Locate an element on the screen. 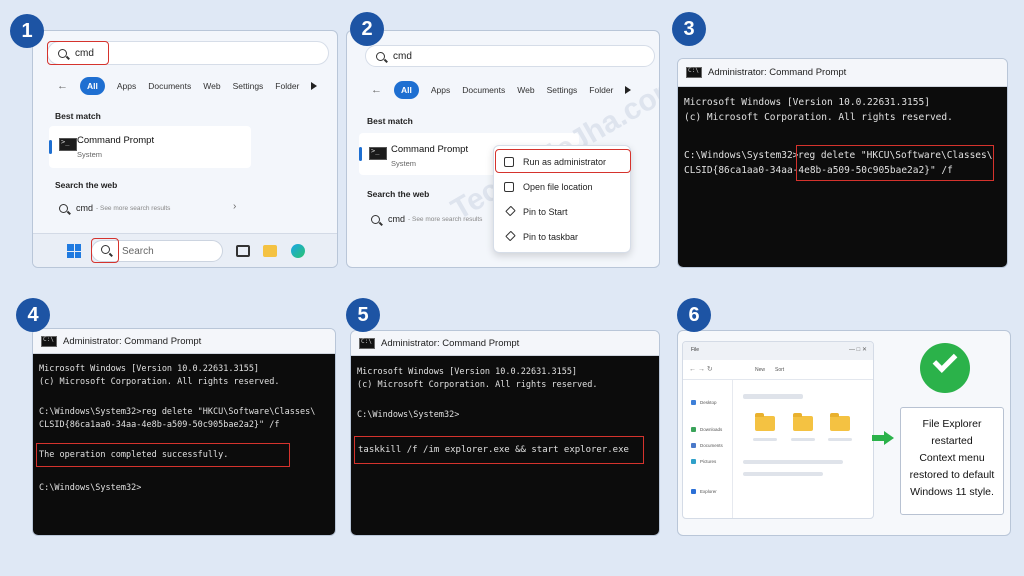  nav-desktop-icon is located at coordinates (693, 402).